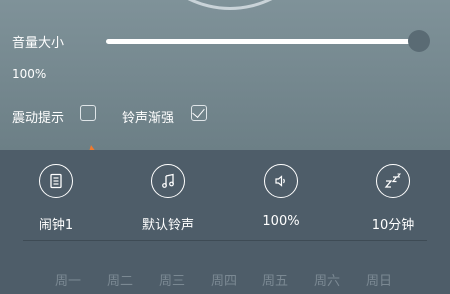 Image resolution: width=450 pixels, height=294 pixels. What do you see at coordinates (168, 181) in the screenshot?
I see `music-note-icon` at bounding box center [168, 181].